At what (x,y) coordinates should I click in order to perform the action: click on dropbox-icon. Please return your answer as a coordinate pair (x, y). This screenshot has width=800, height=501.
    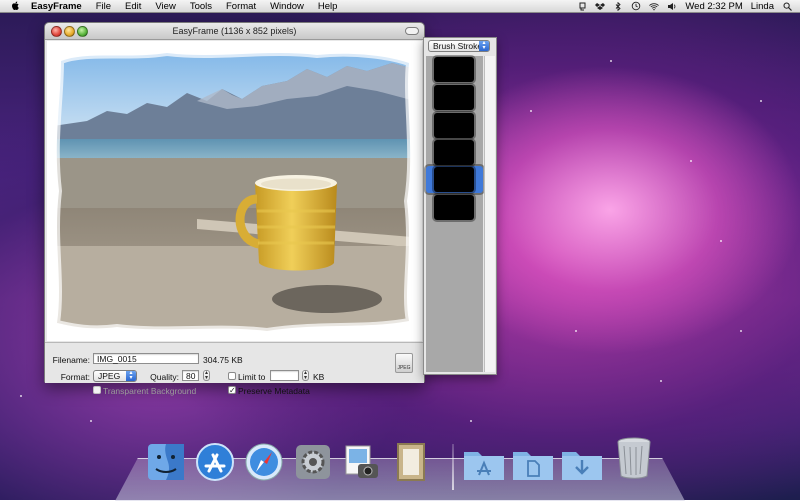
    Looking at the image, I should click on (600, 6).